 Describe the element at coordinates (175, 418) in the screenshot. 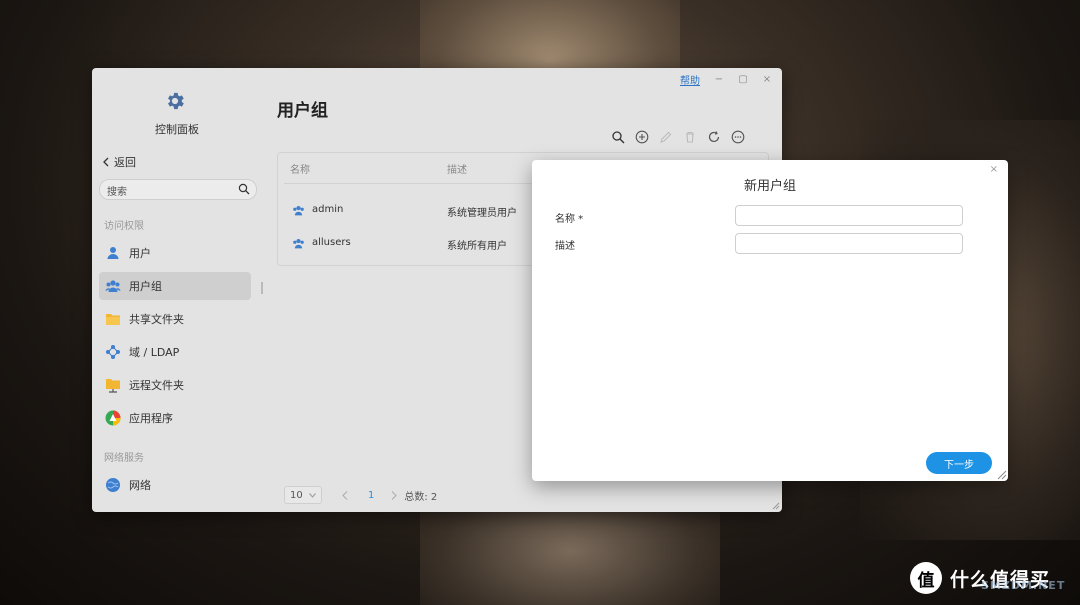

I see `sidebar-item-applications: 应用程序` at that location.